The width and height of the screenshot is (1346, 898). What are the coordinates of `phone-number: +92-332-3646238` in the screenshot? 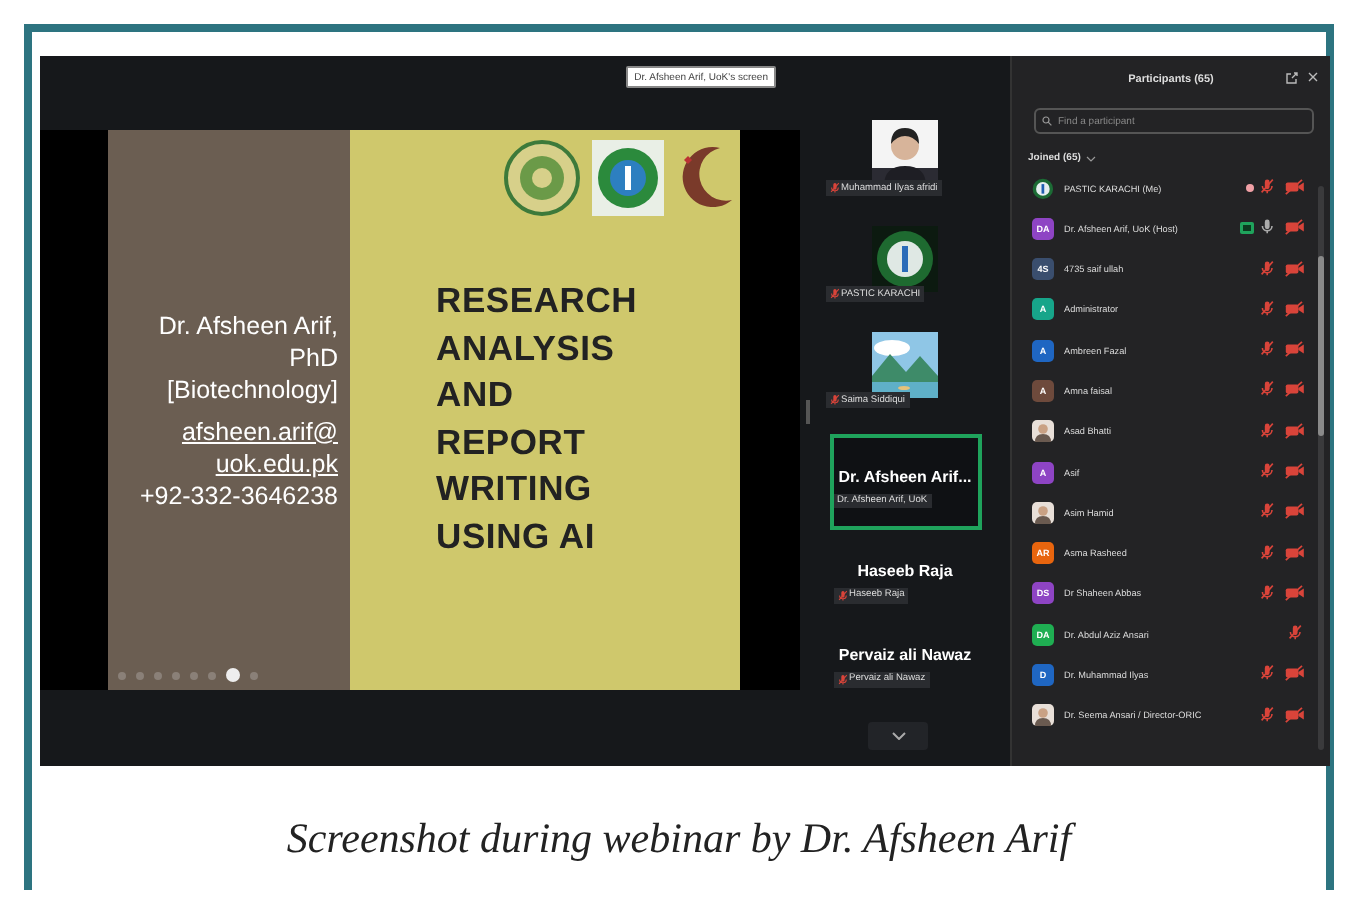 It's located at (238, 495).